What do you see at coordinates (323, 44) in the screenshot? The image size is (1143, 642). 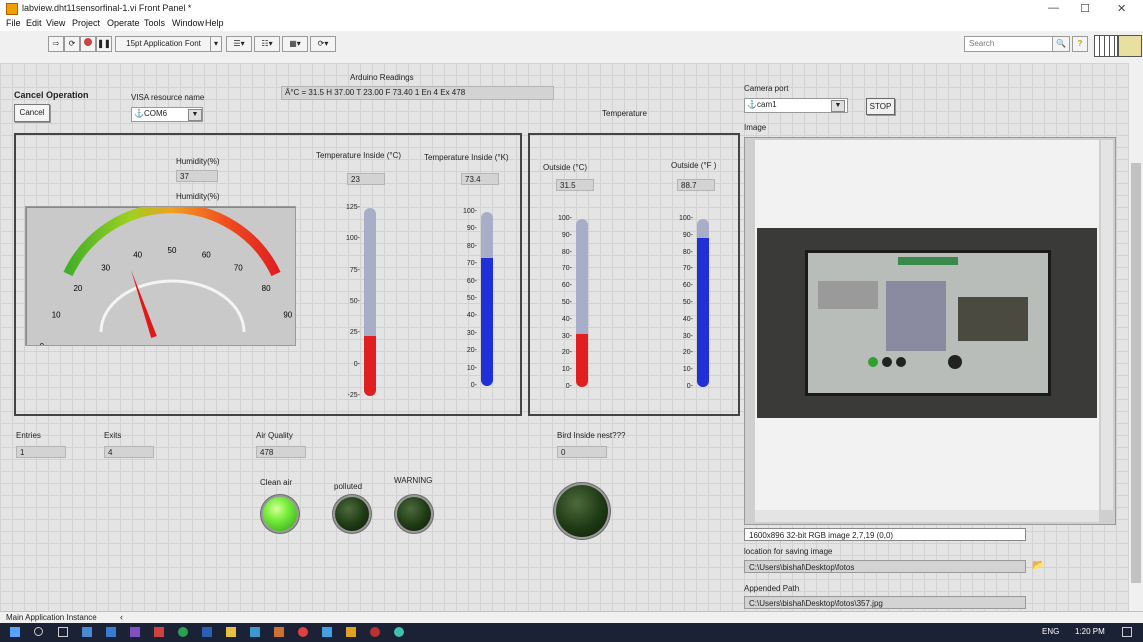 I see `reorder-icon: ⟳▾` at bounding box center [323, 44].